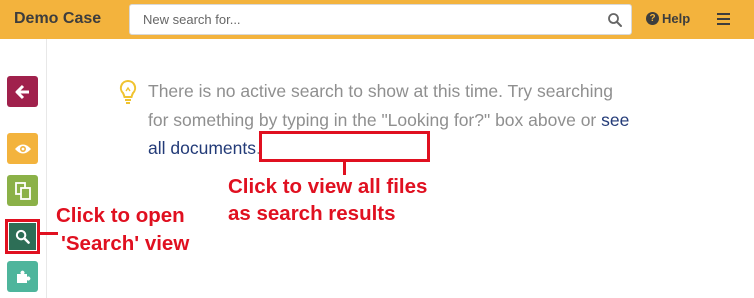  I want to click on arrow-left-icon, so click(22, 91).